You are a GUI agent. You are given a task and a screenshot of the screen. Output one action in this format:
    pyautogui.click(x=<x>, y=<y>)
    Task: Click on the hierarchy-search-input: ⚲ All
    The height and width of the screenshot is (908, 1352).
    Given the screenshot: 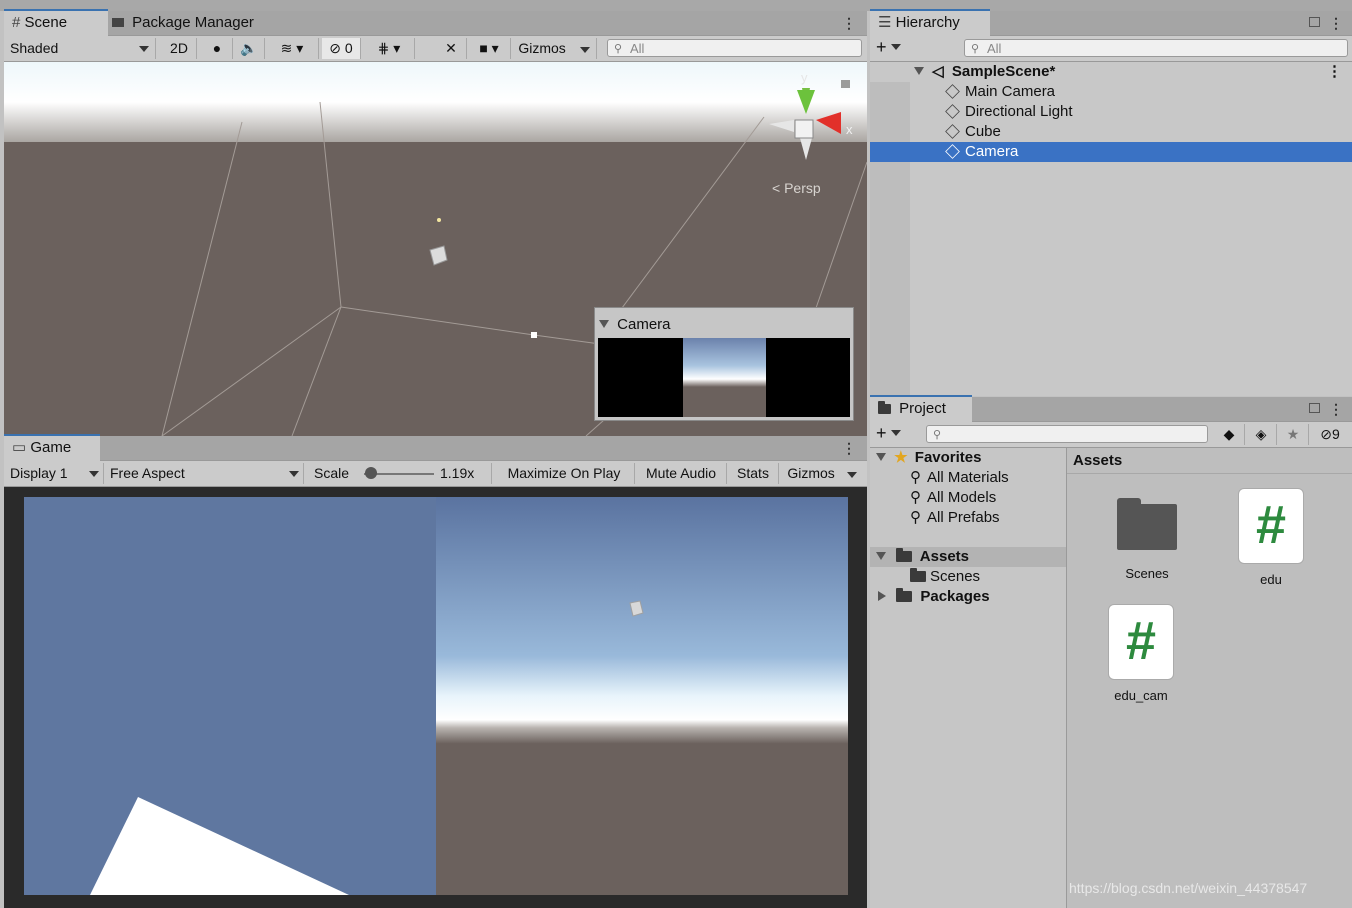 What is the action you would take?
    pyautogui.click(x=1156, y=48)
    